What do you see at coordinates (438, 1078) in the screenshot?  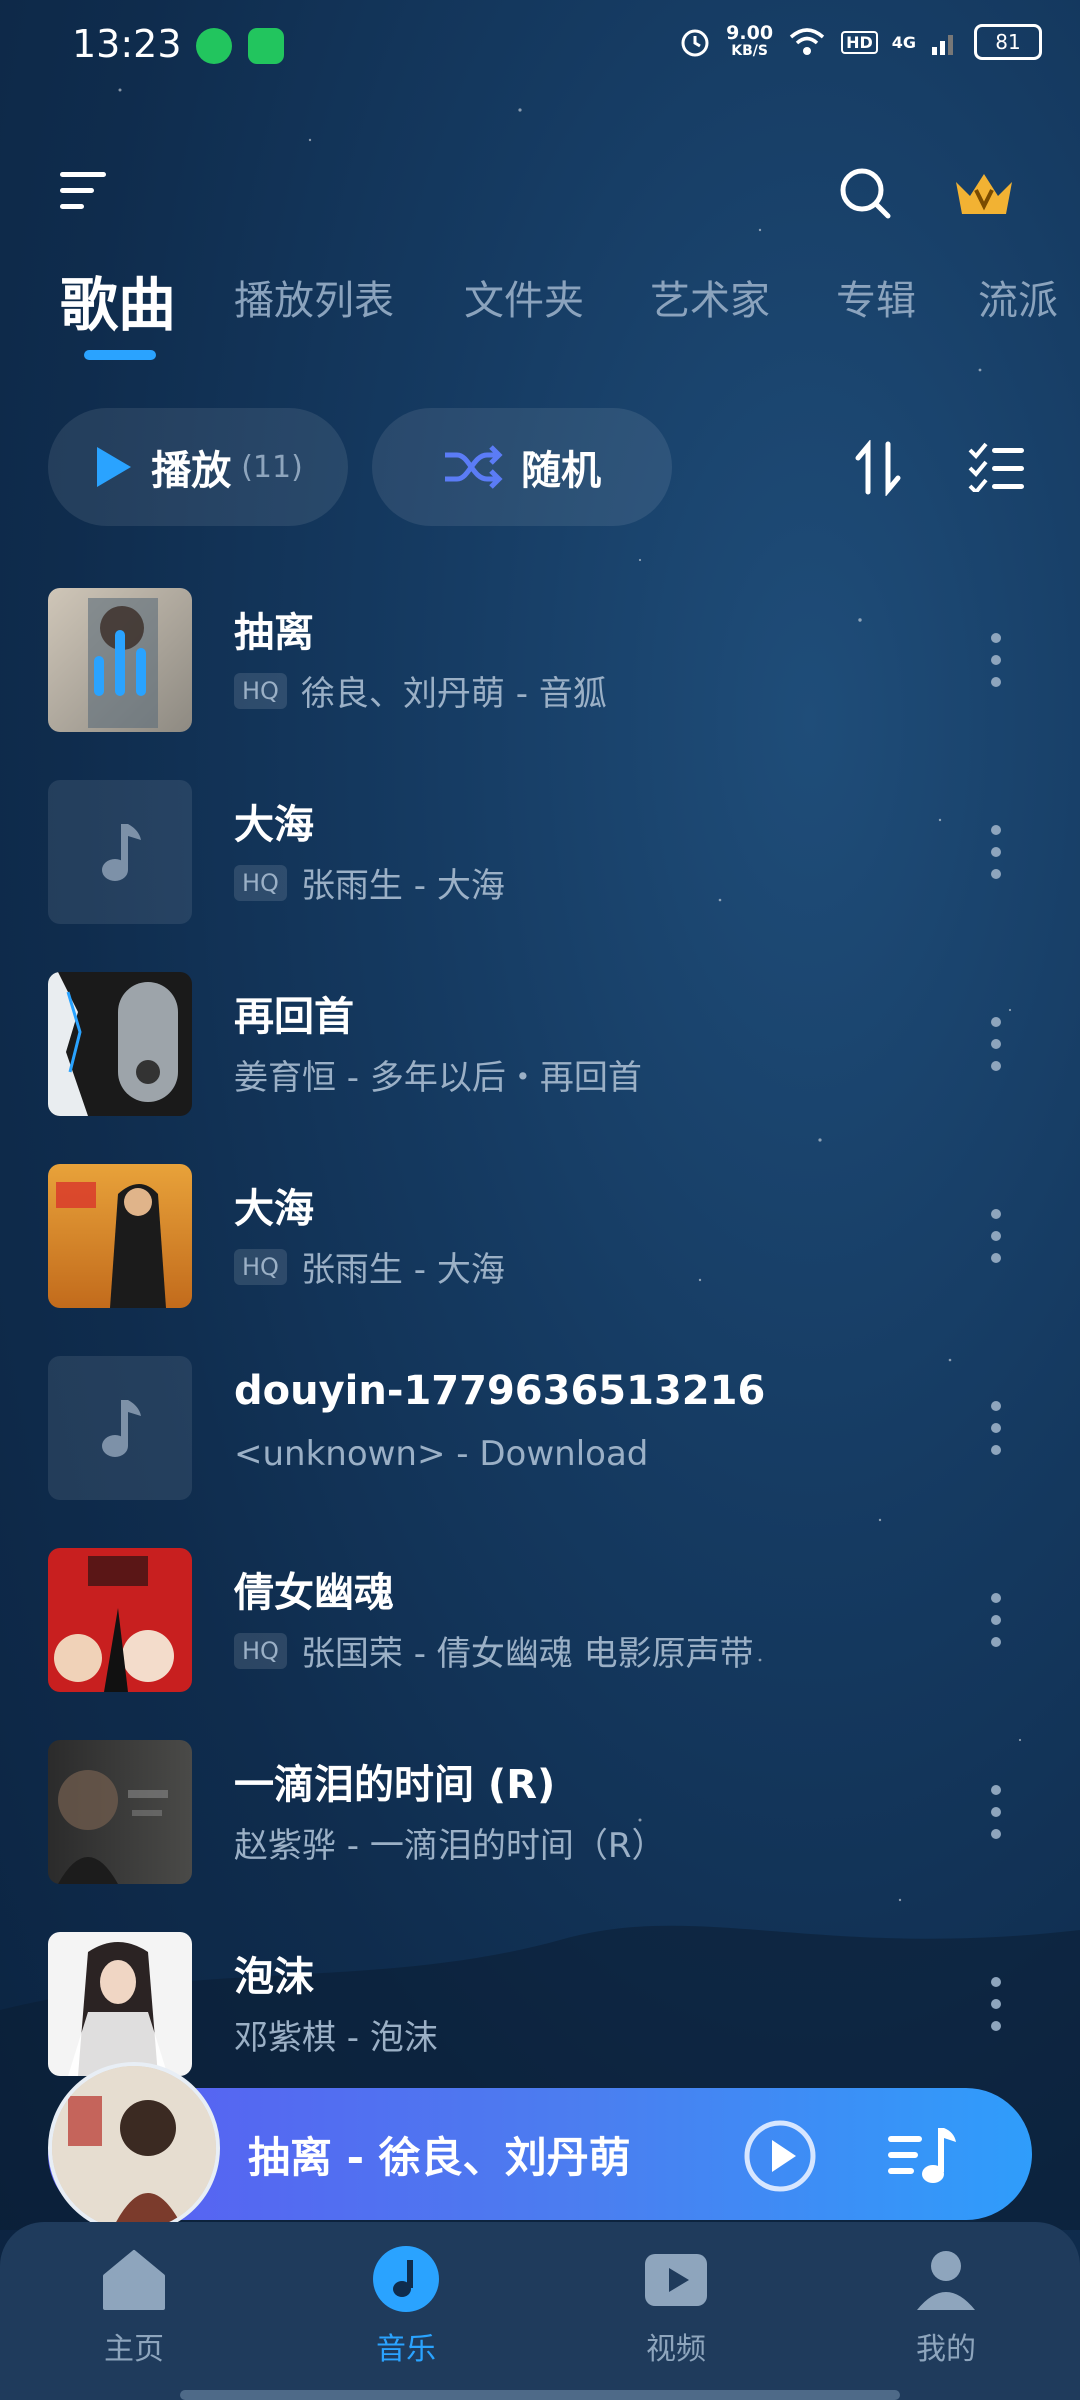 I see `song-artist-album: 姜育恒 - 多年以后・再回首` at bounding box center [438, 1078].